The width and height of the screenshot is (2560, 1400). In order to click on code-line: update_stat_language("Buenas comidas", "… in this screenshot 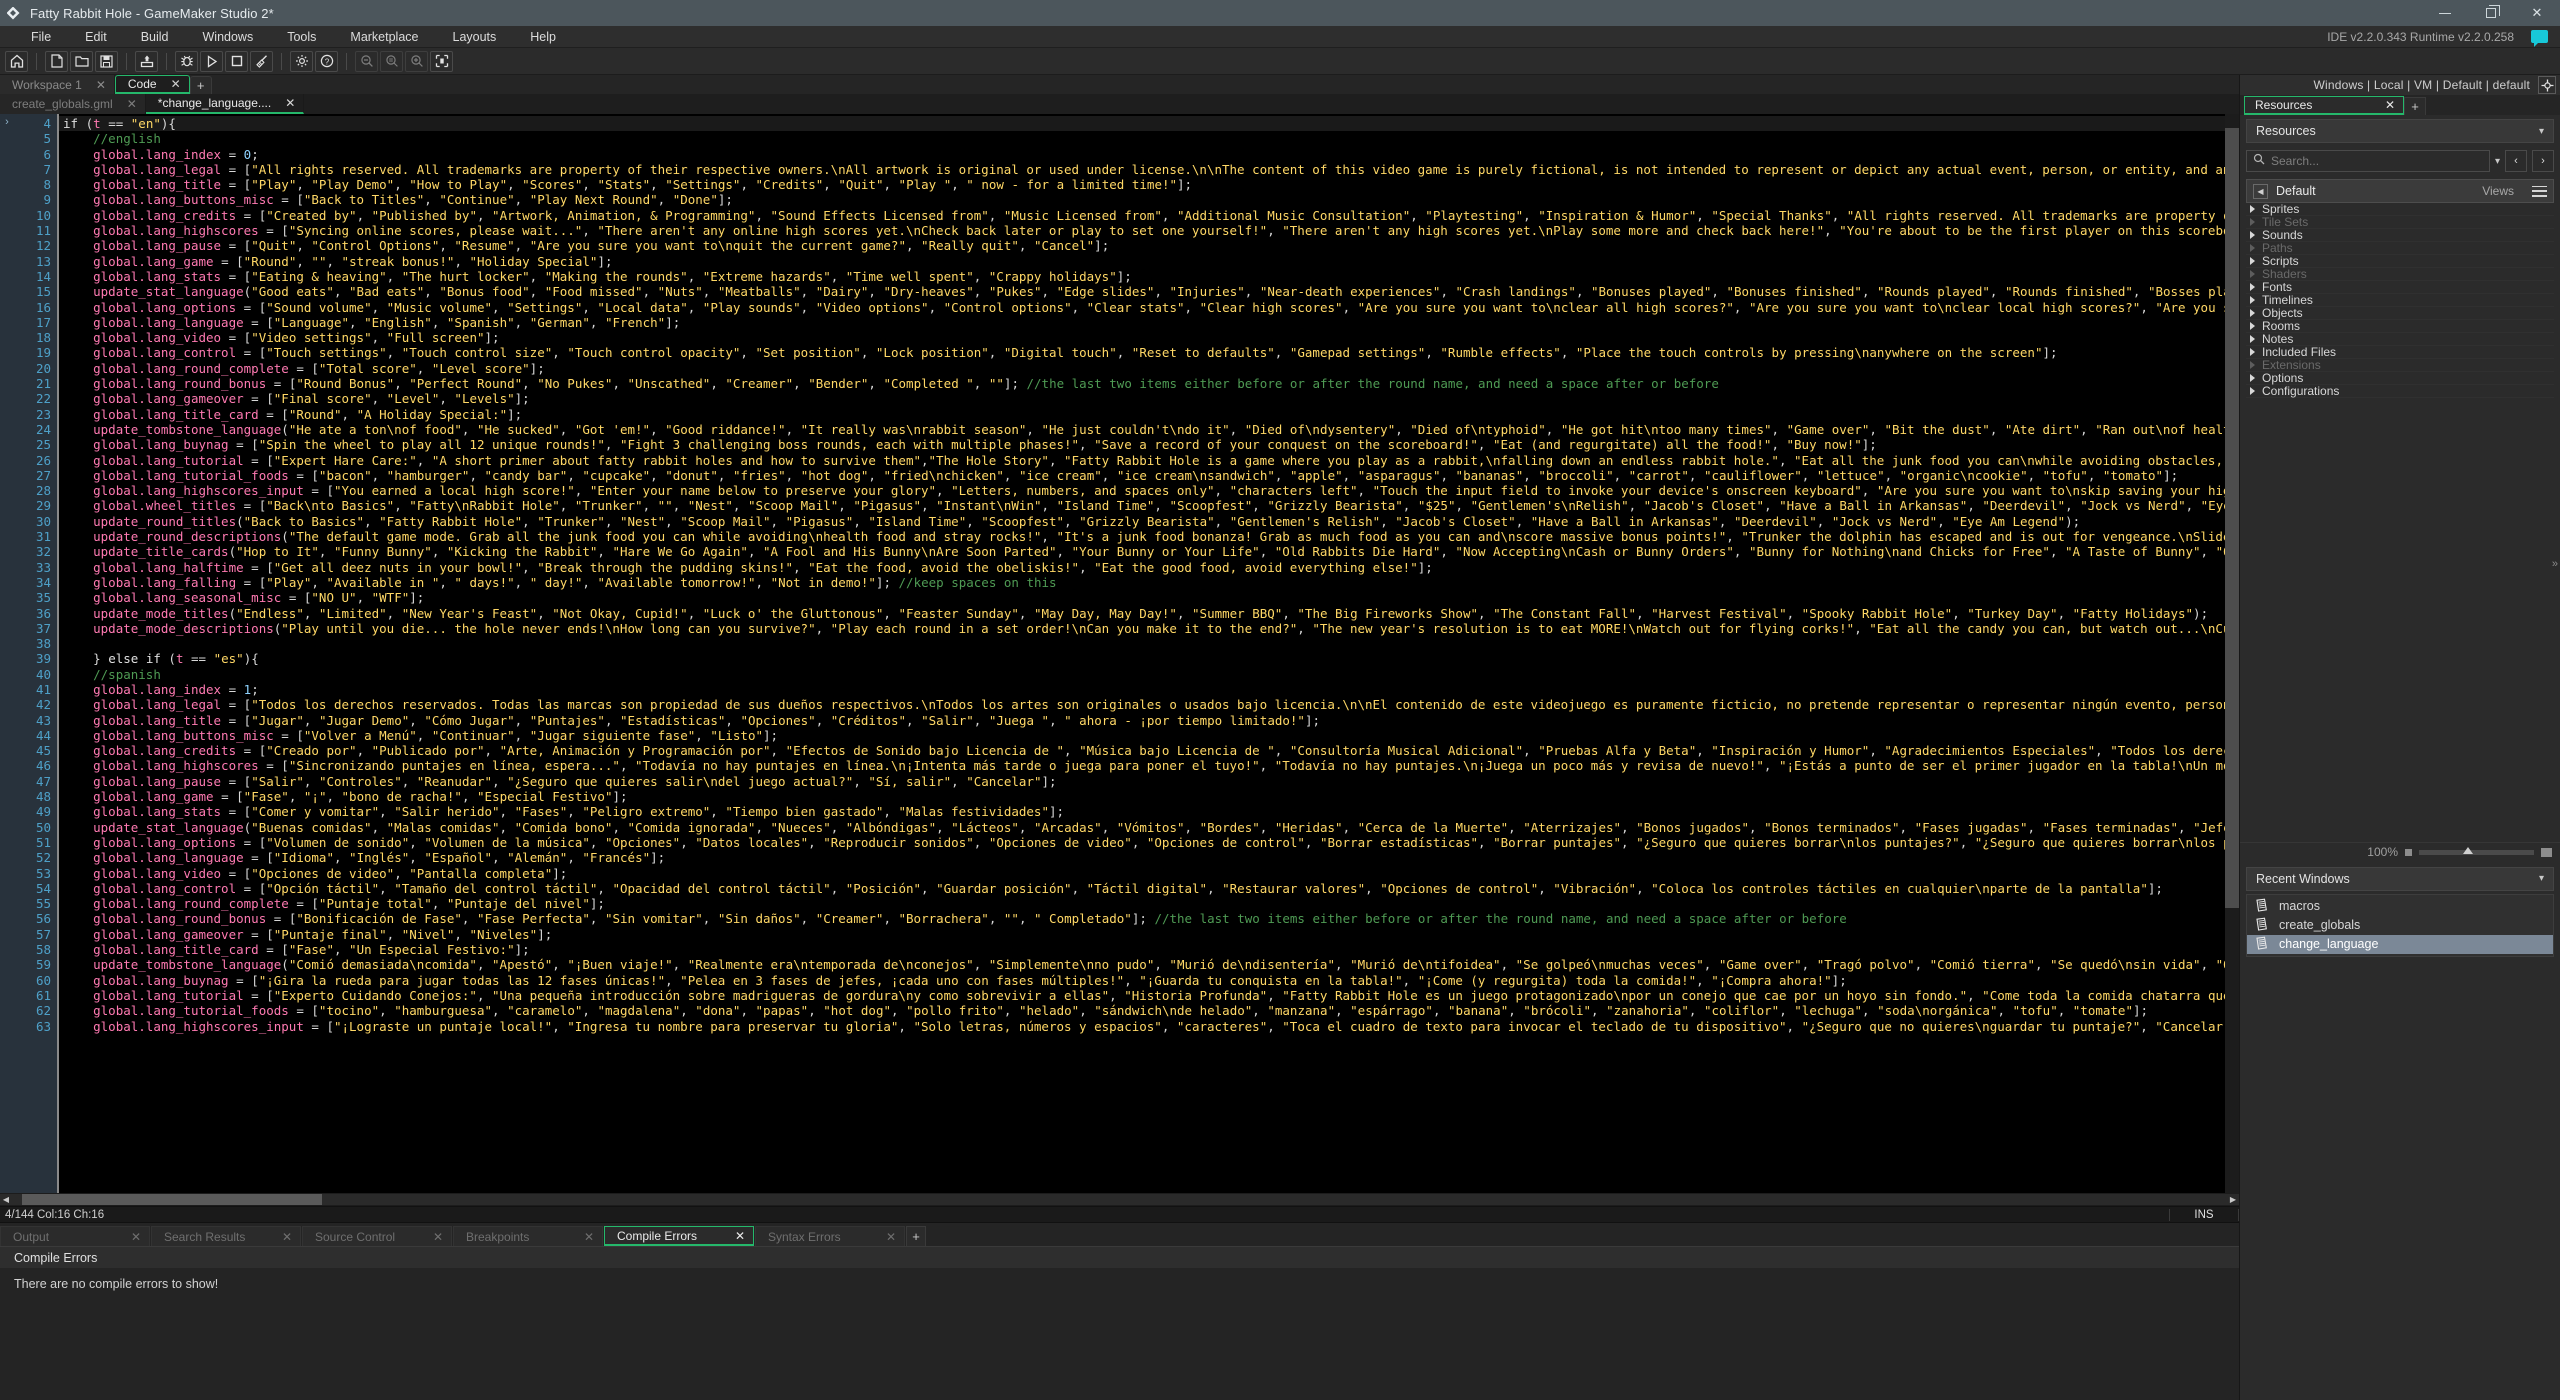, I will do `click(1149, 827)`.